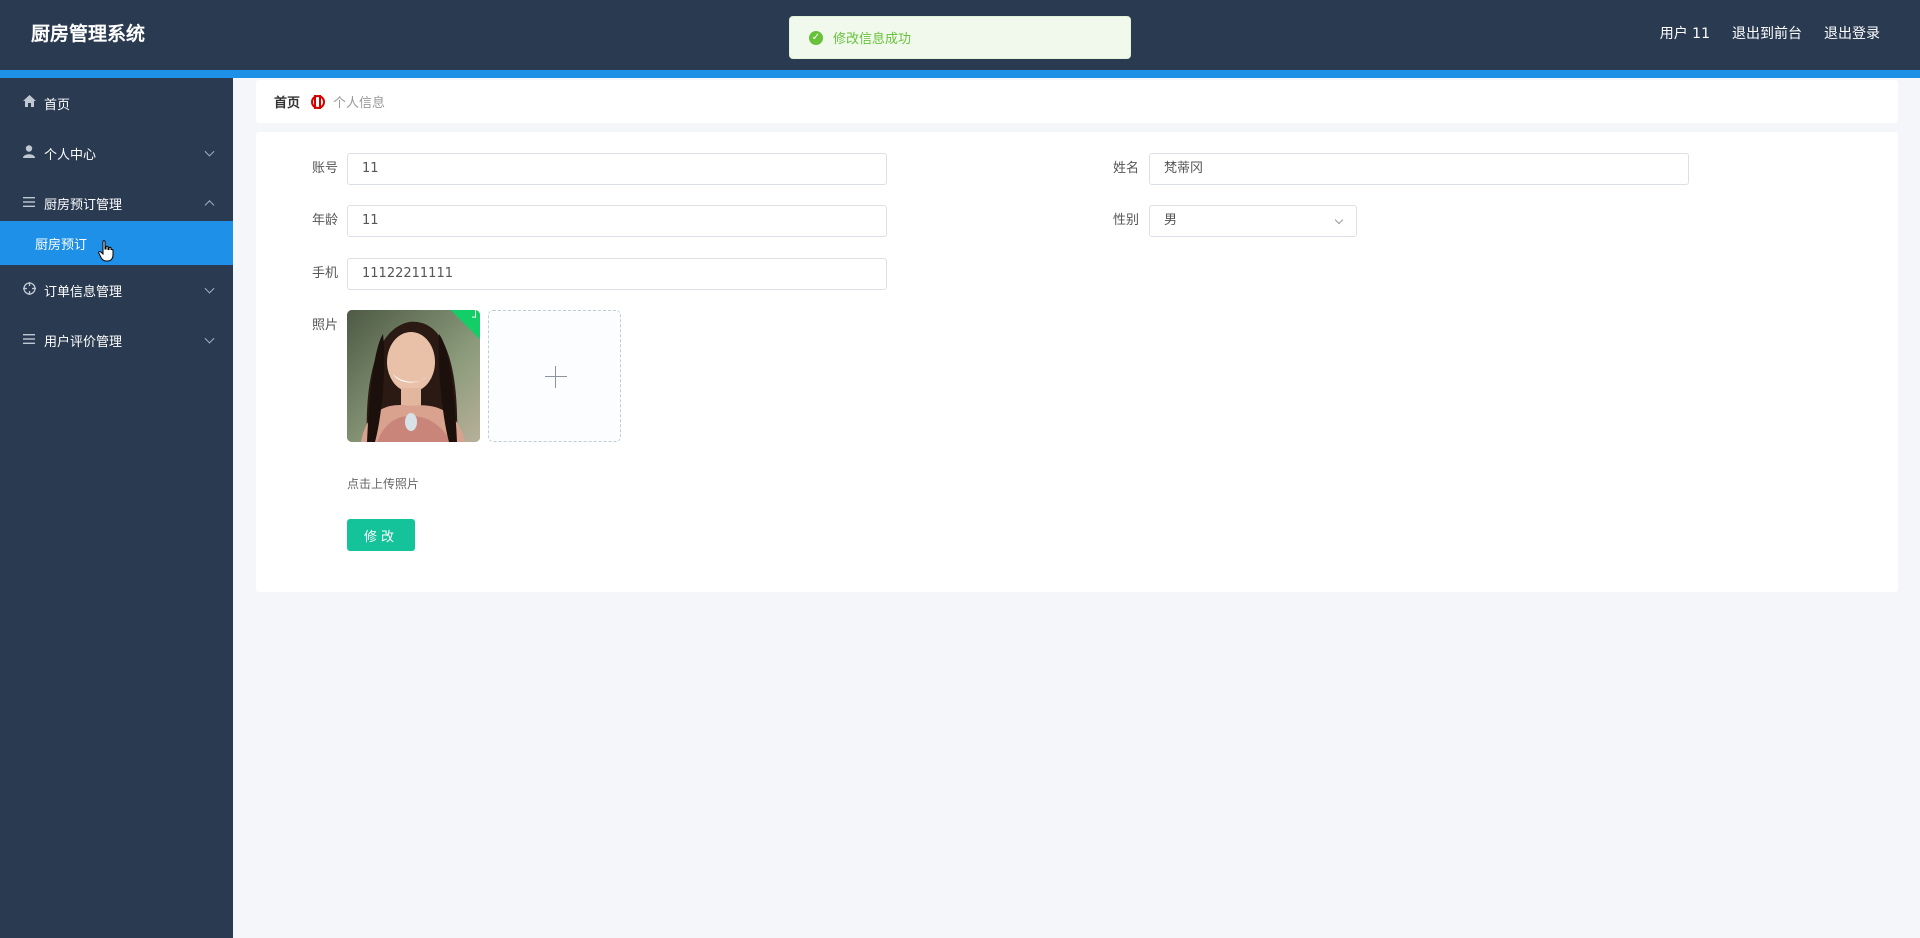  Describe the element at coordinates (83, 205) in the screenshot. I see `sidebar-item-label: 厨房预订管理` at that location.